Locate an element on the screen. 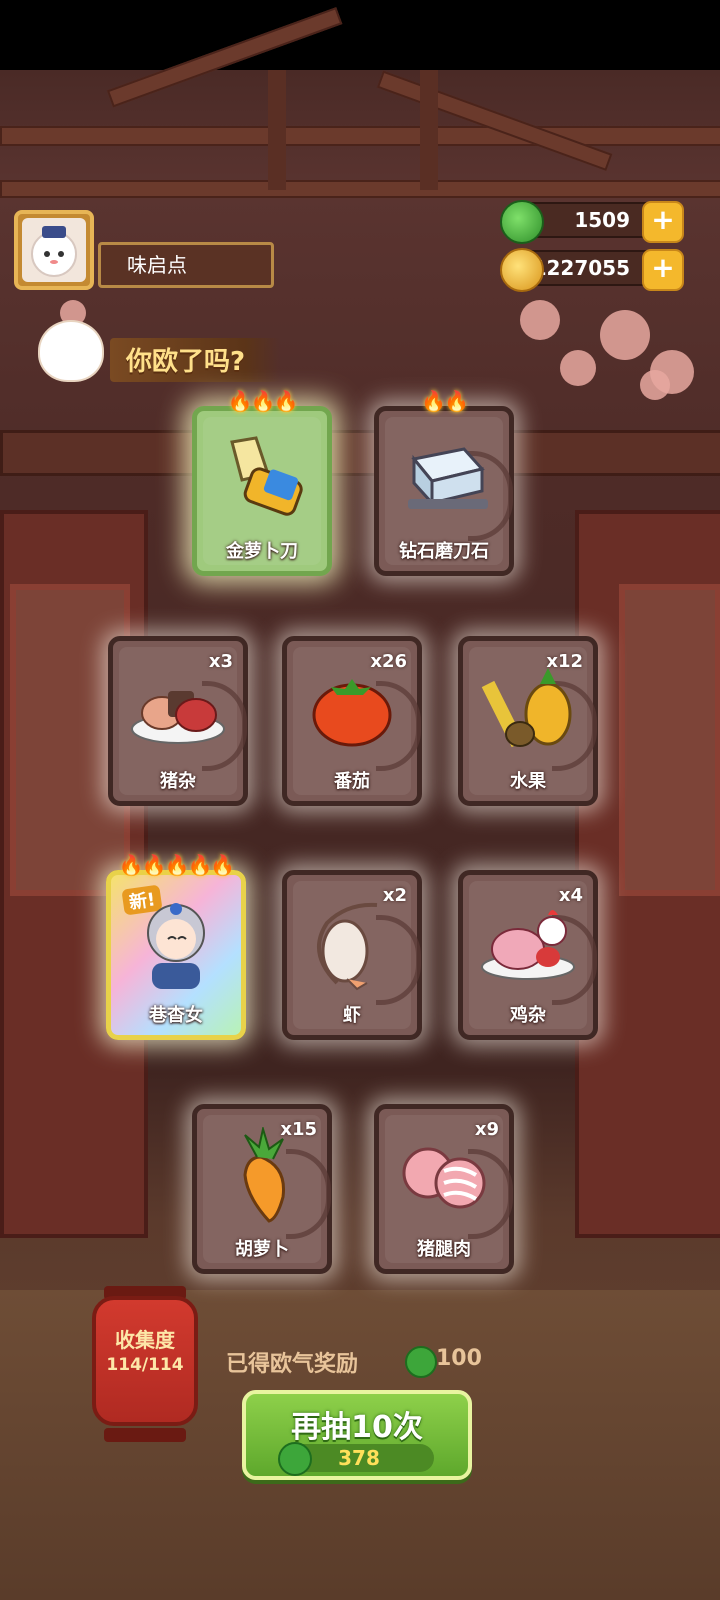  player-avatar-frame is located at coordinates (54, 250).